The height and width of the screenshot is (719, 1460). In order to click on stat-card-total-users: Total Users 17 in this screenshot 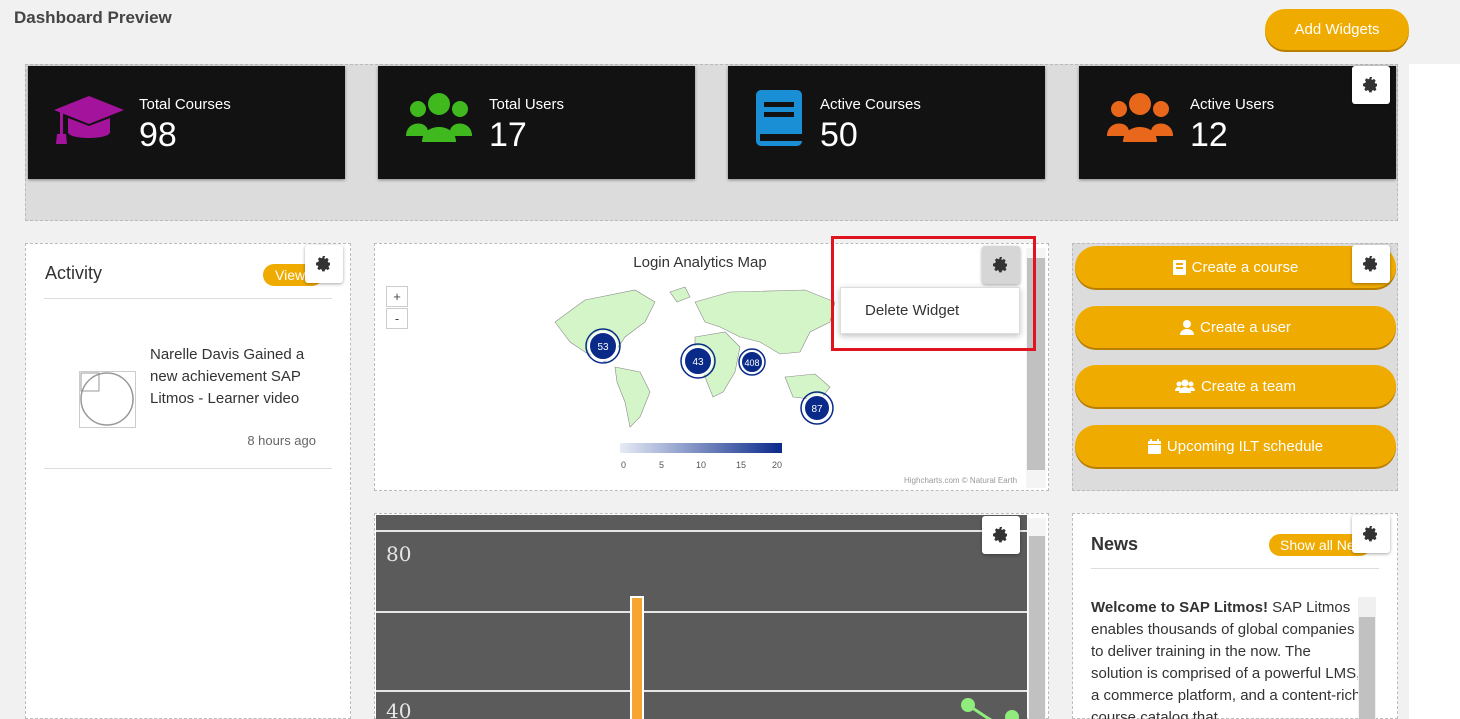, I will do `click(536, 122)`.